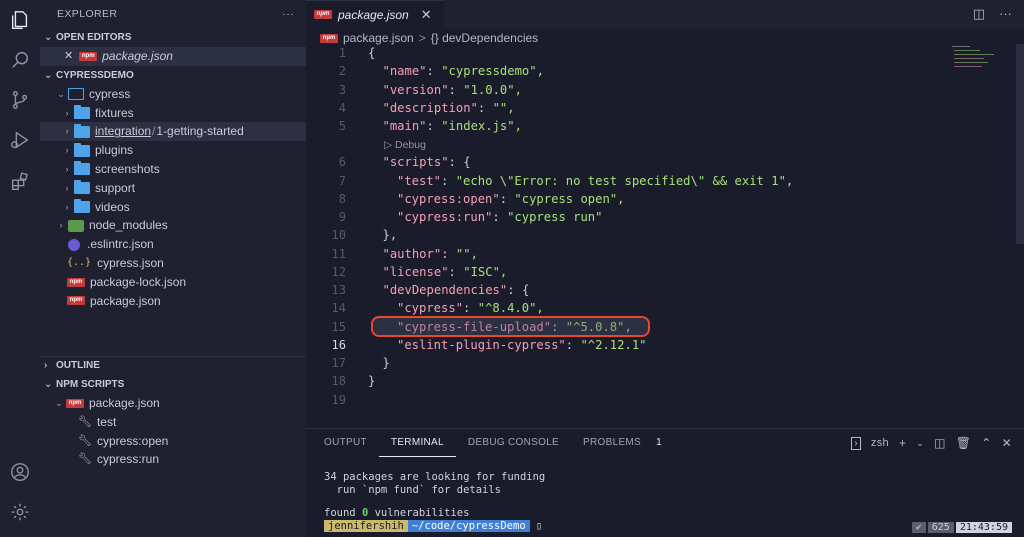 The width and height of the screenshot is (1024, 537). What do you see at coordinates (110, 93) in the screenshot?
I see `tree-label: cypress` at bounding box center [110, 93].